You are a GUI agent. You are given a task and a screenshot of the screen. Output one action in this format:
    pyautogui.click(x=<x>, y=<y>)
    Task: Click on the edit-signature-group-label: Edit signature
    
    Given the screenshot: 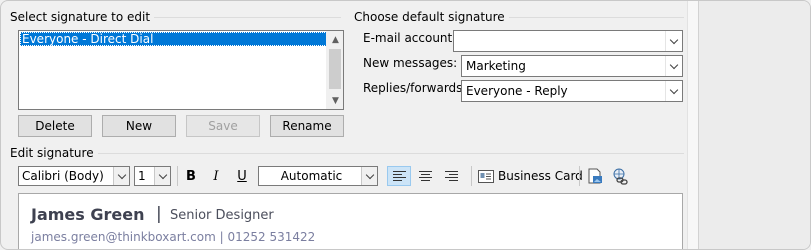 What is the action you would take?
    pyautogui.click(x=54, y=153)
    